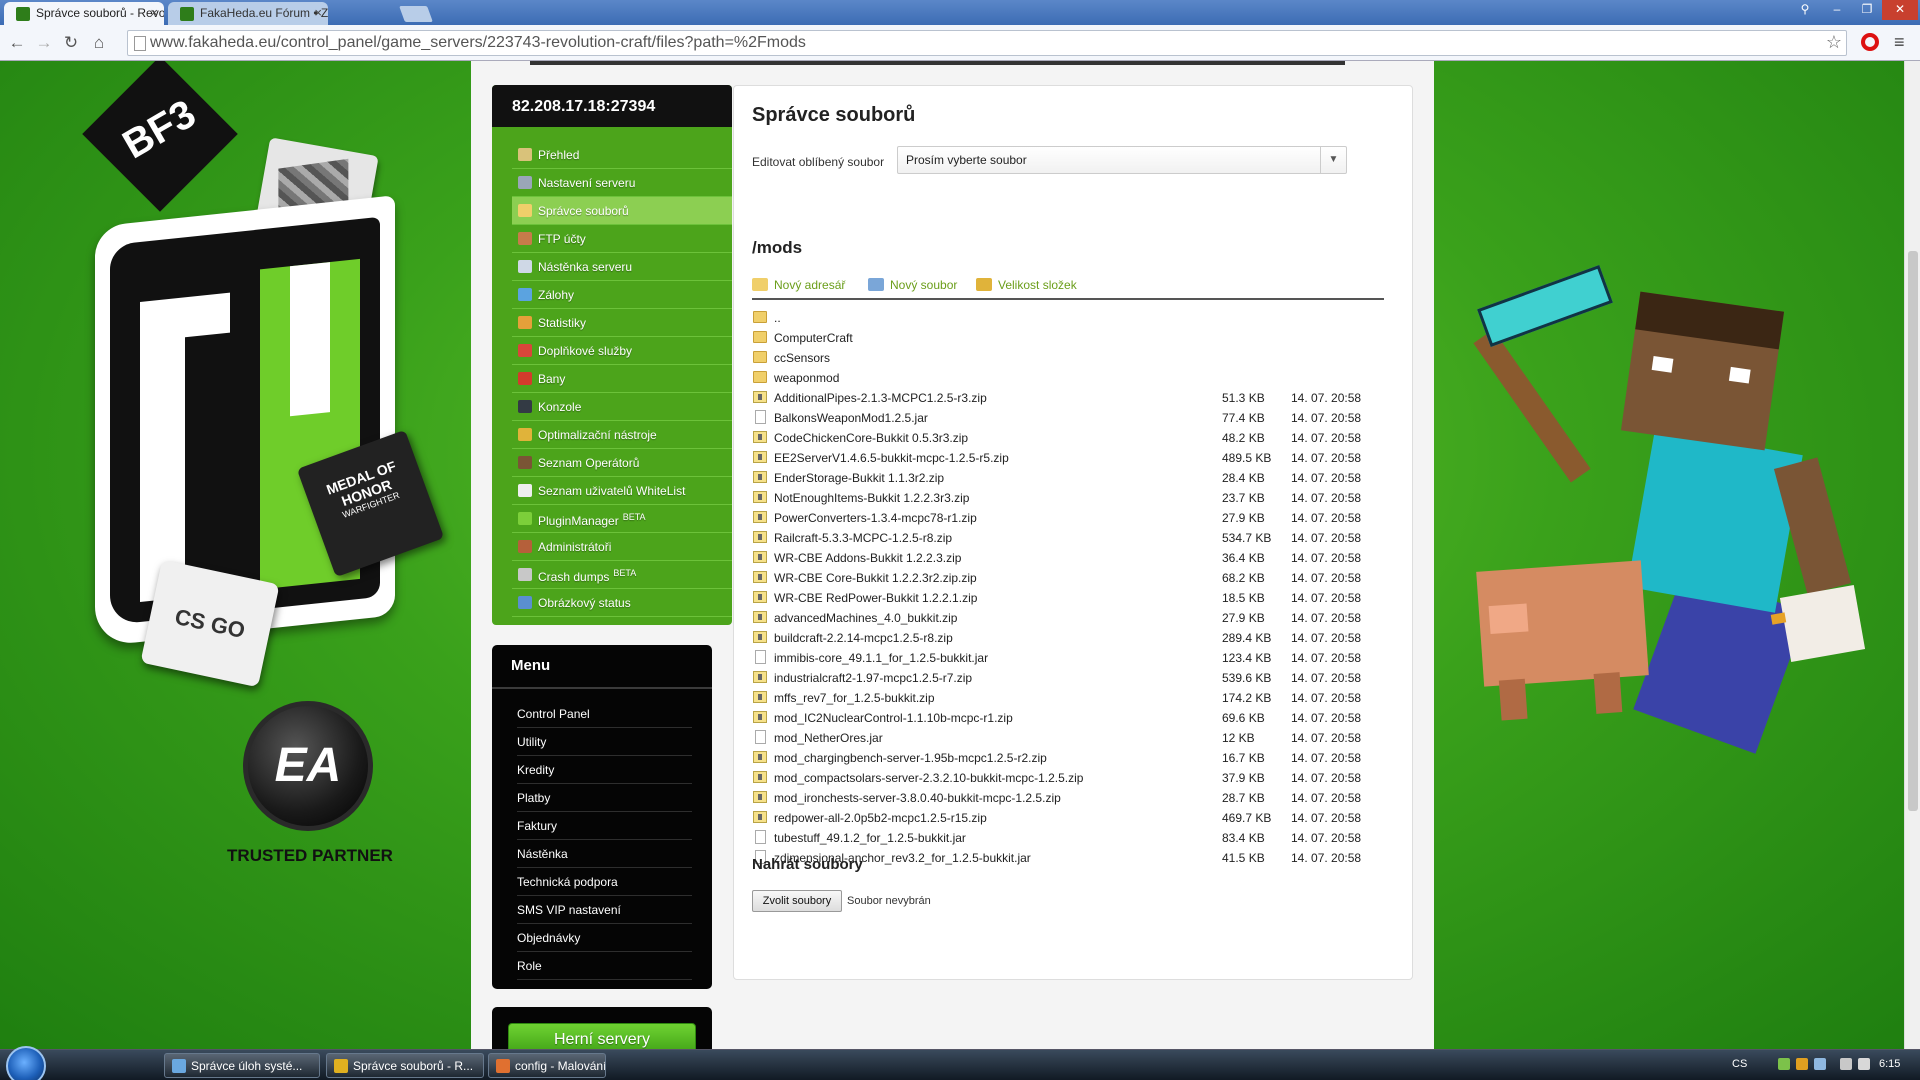 The height and width of the screenshot is (1080, 1920). Describe the element at coordinates (851, 418) in the screenshot. I see `file-name: BalkonsWeaponMod1.2.5.jar` at that location.